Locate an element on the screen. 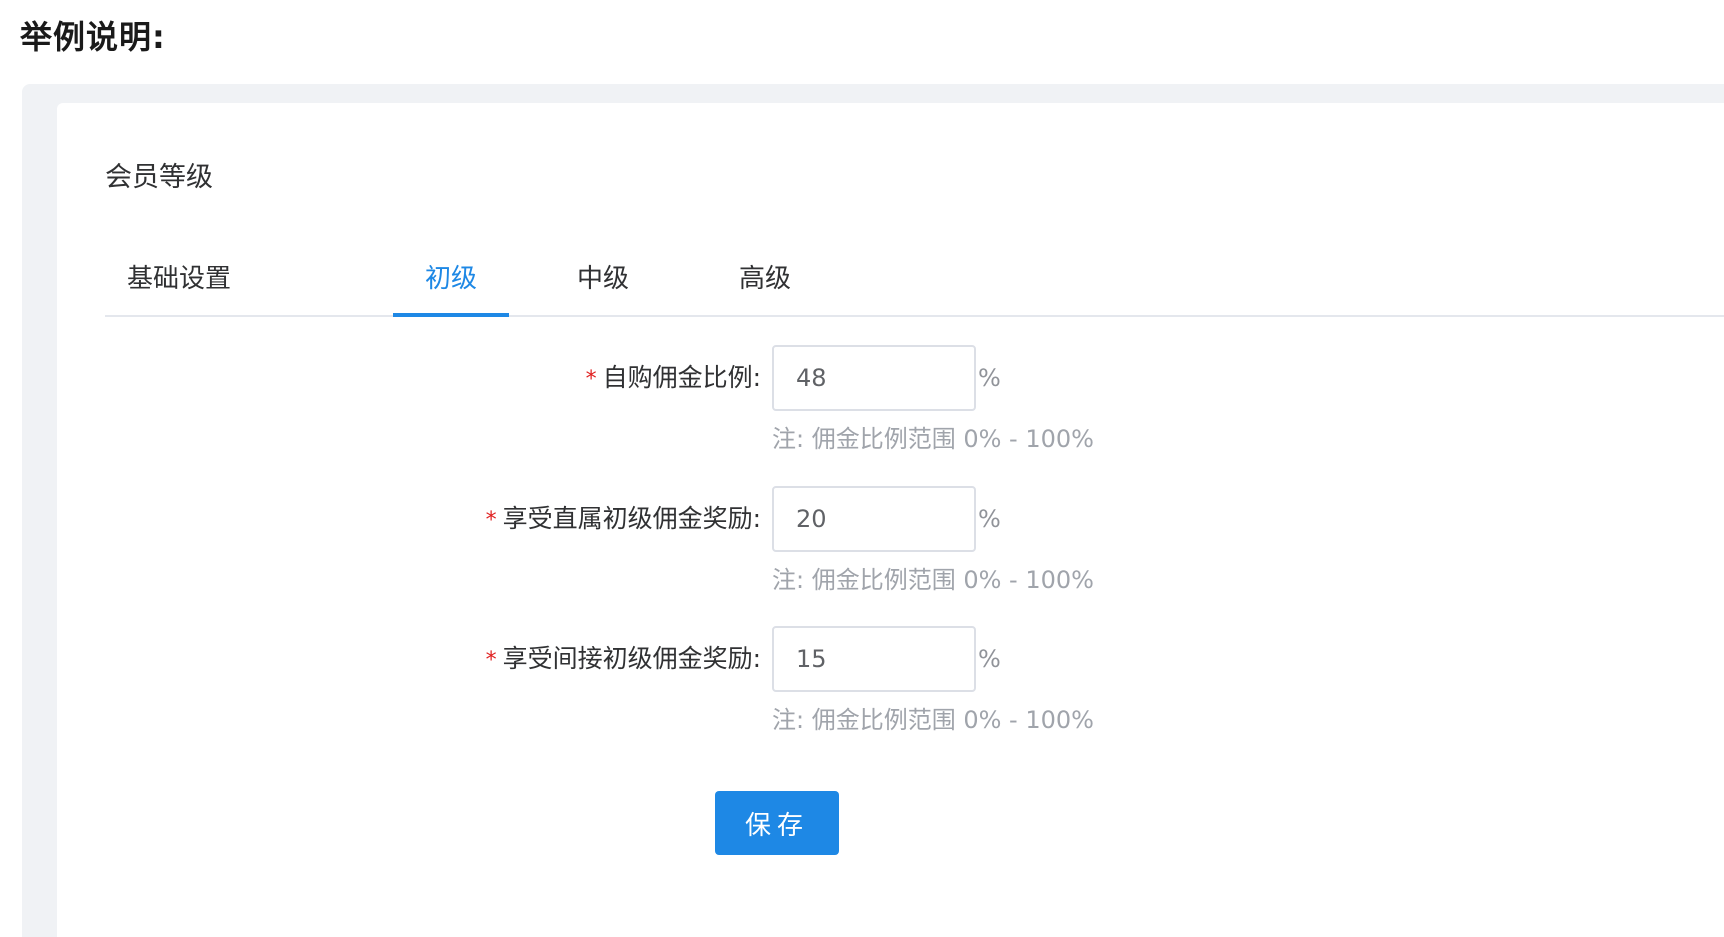  field-label: * 享受直属初级佣金奖励: is located at coordinates (623, 519).